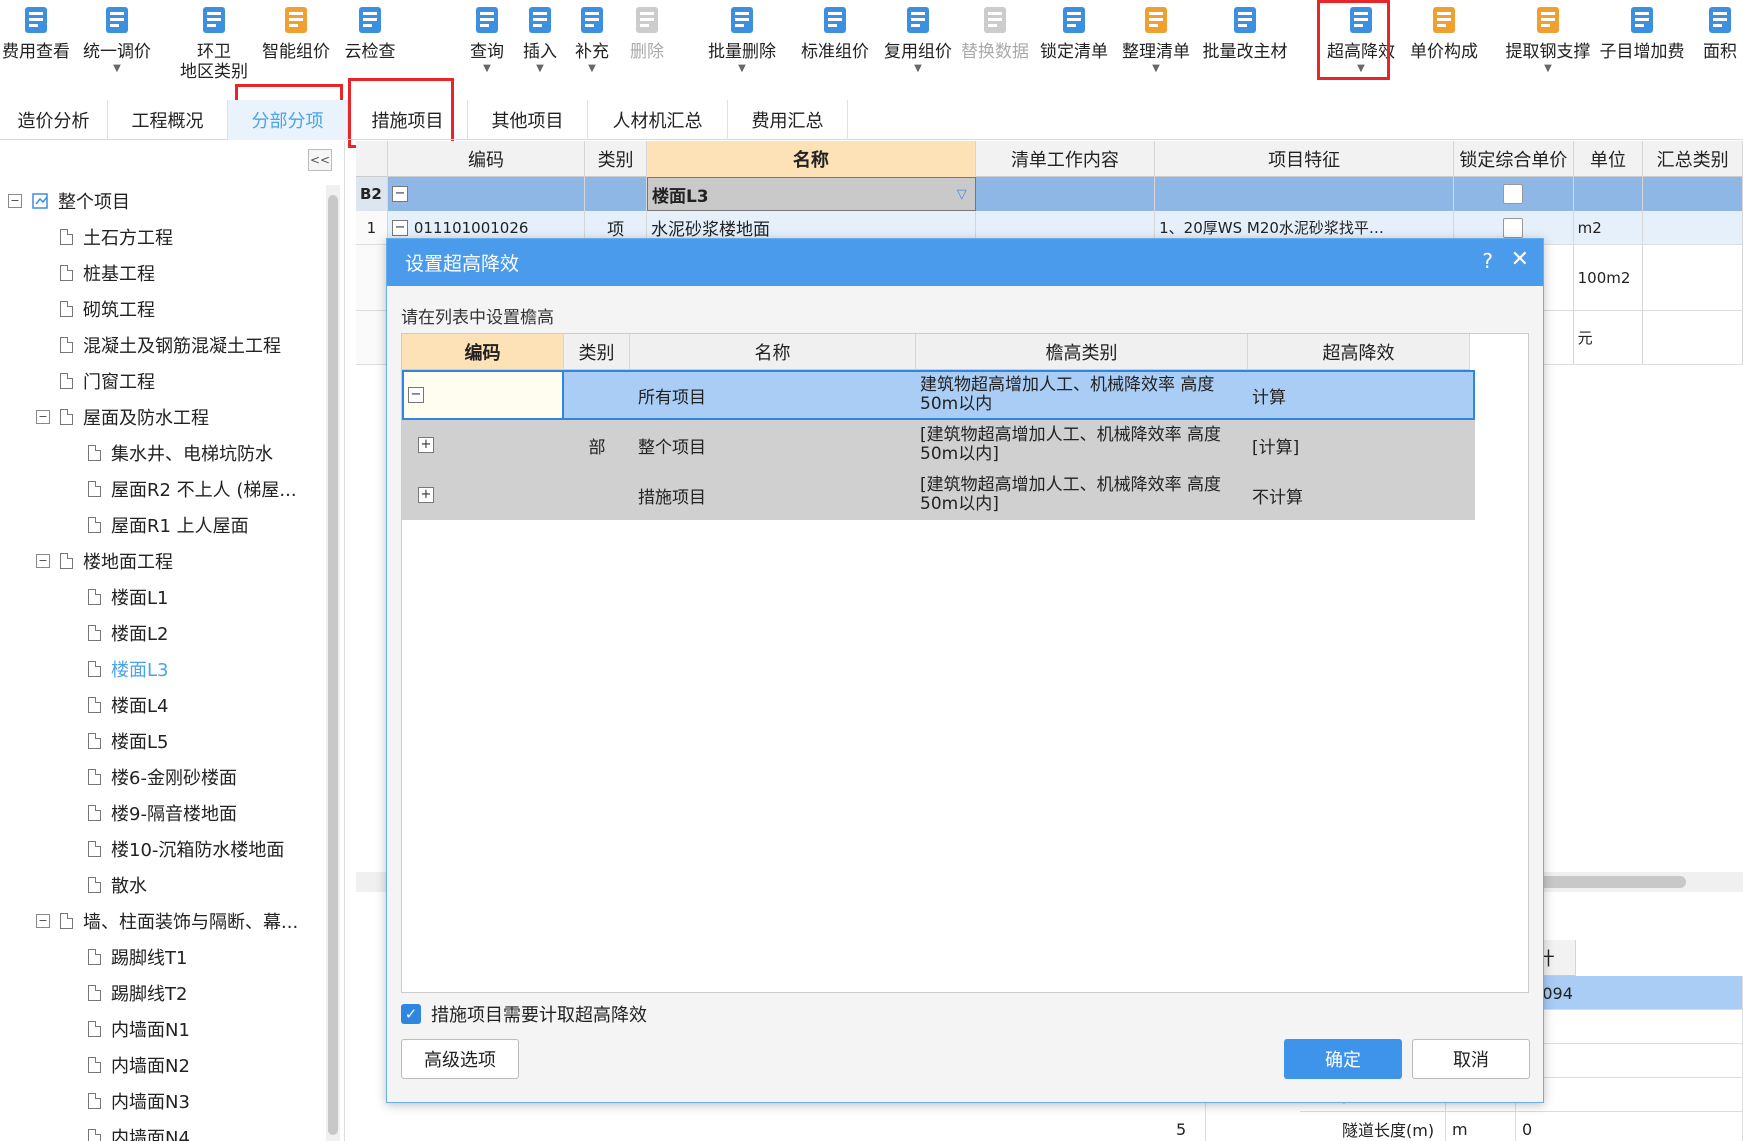  I want to click on tree-node: 楼6-金刚砂楼面, so click(162, 777).